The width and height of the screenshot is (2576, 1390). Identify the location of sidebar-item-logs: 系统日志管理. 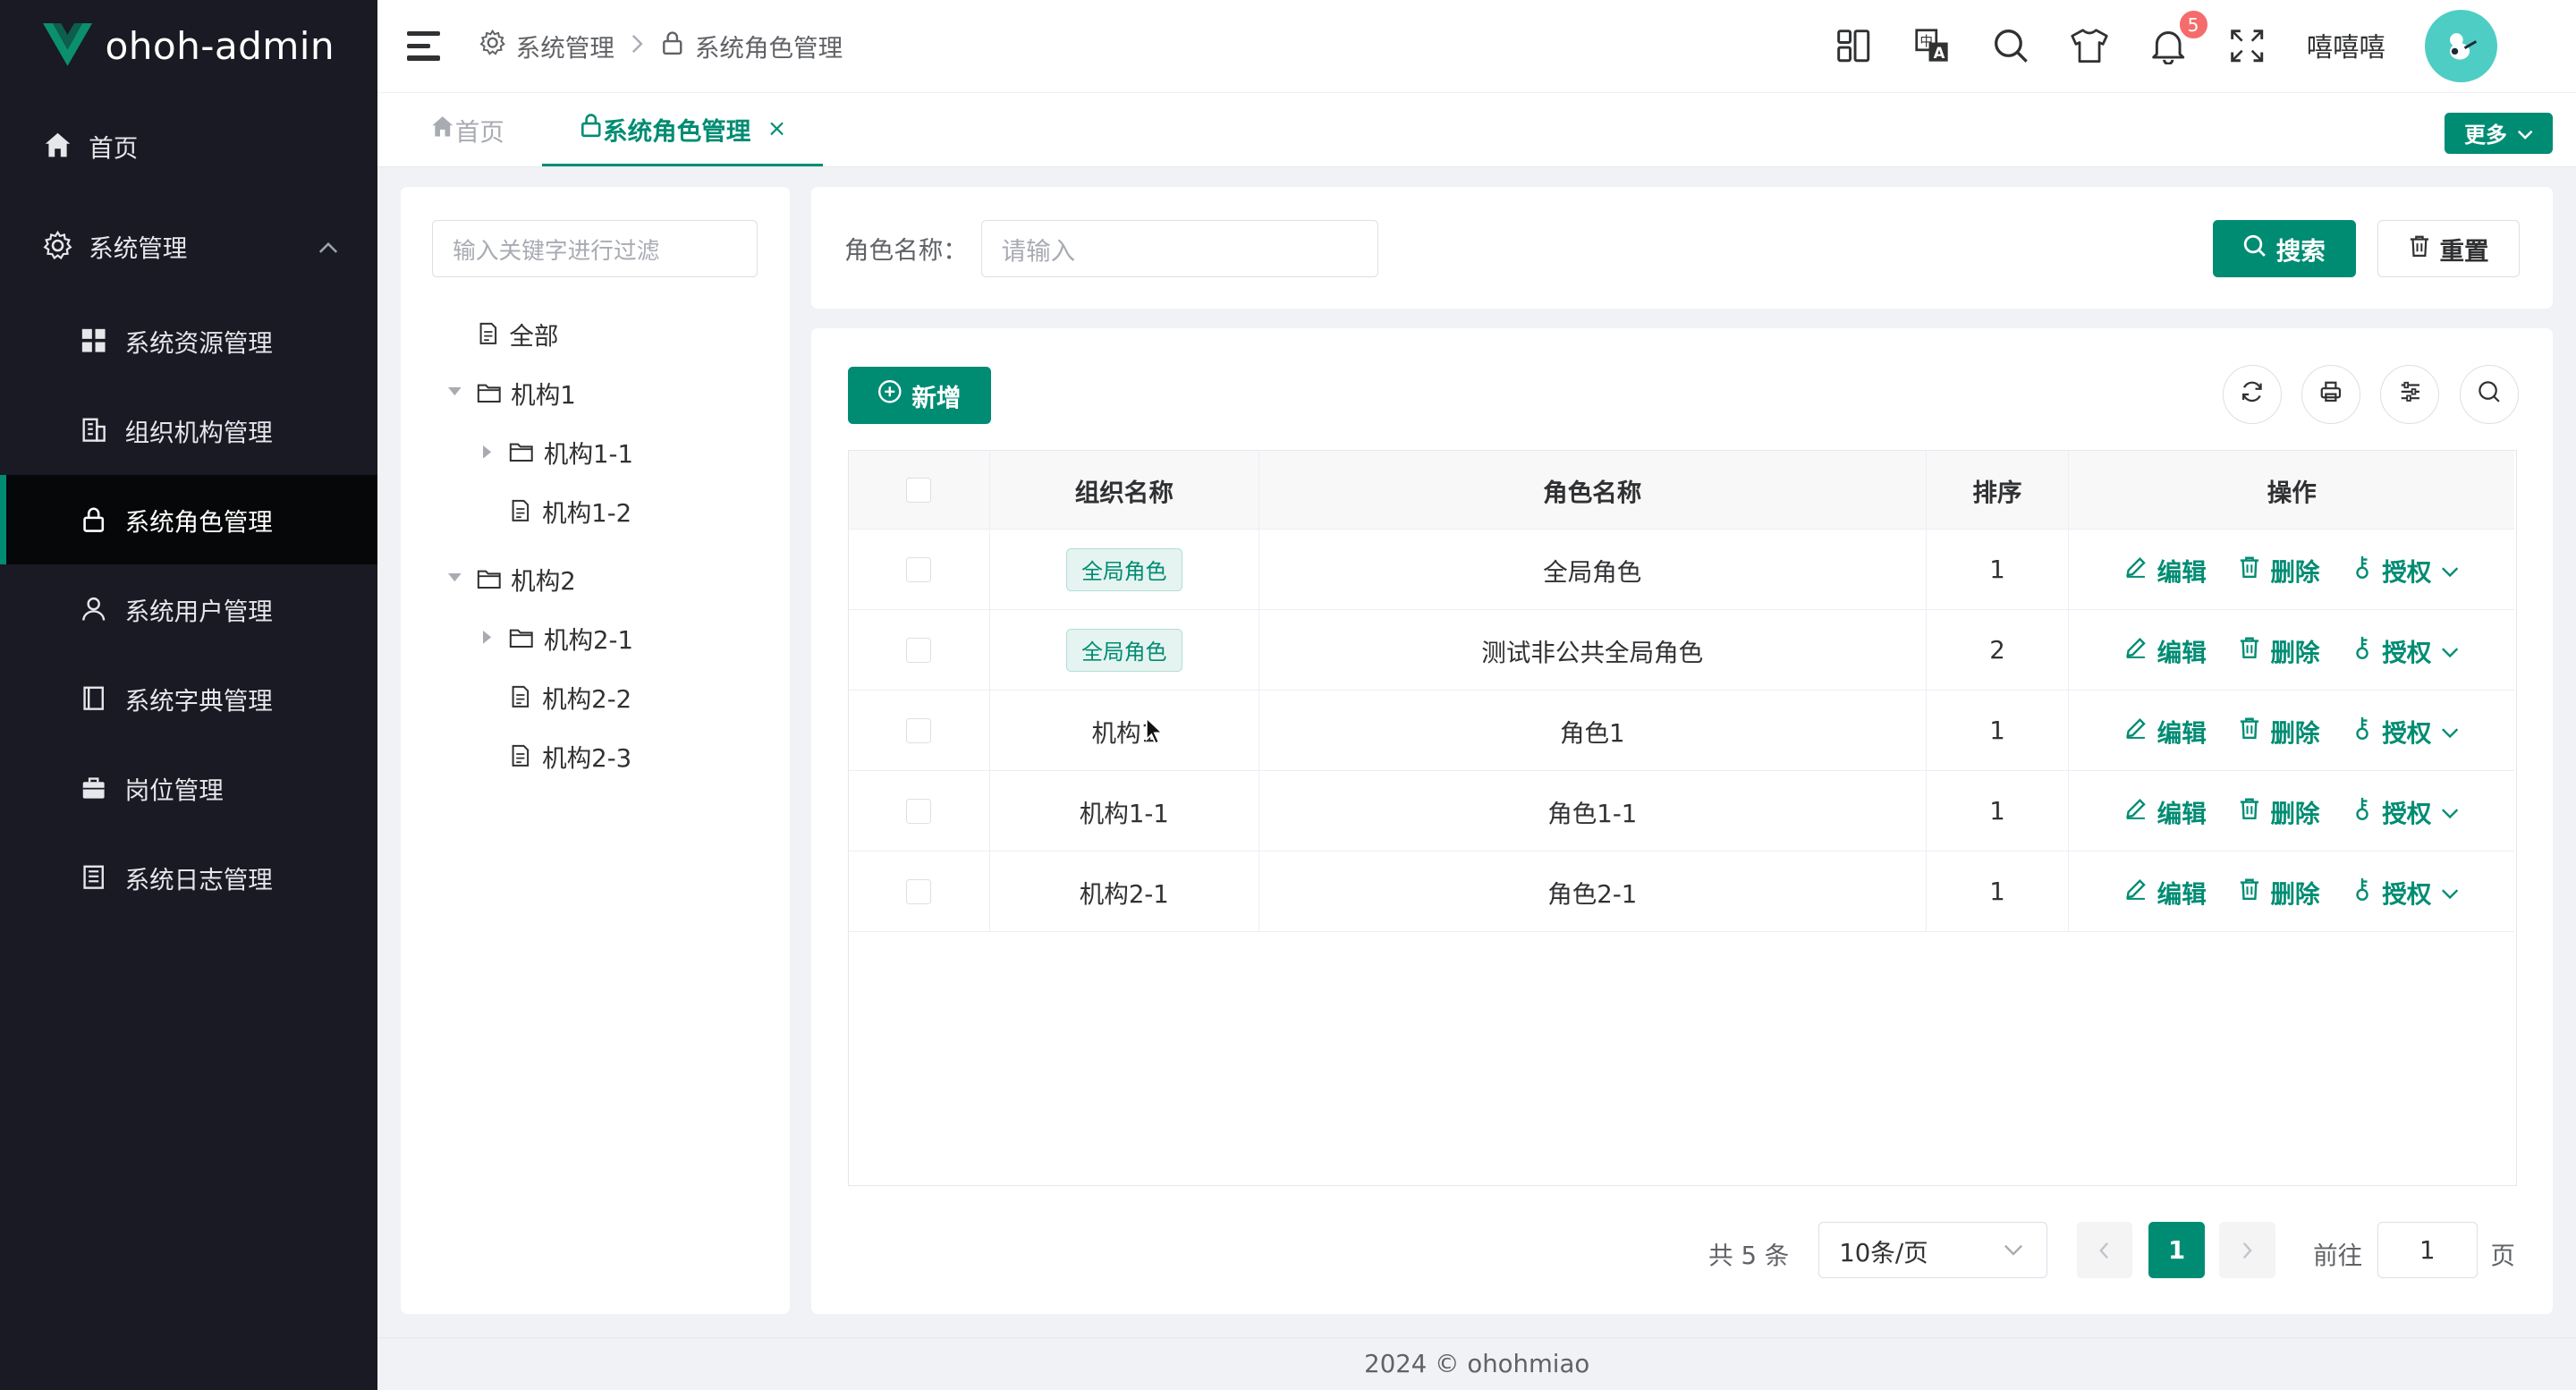
(188, 877).